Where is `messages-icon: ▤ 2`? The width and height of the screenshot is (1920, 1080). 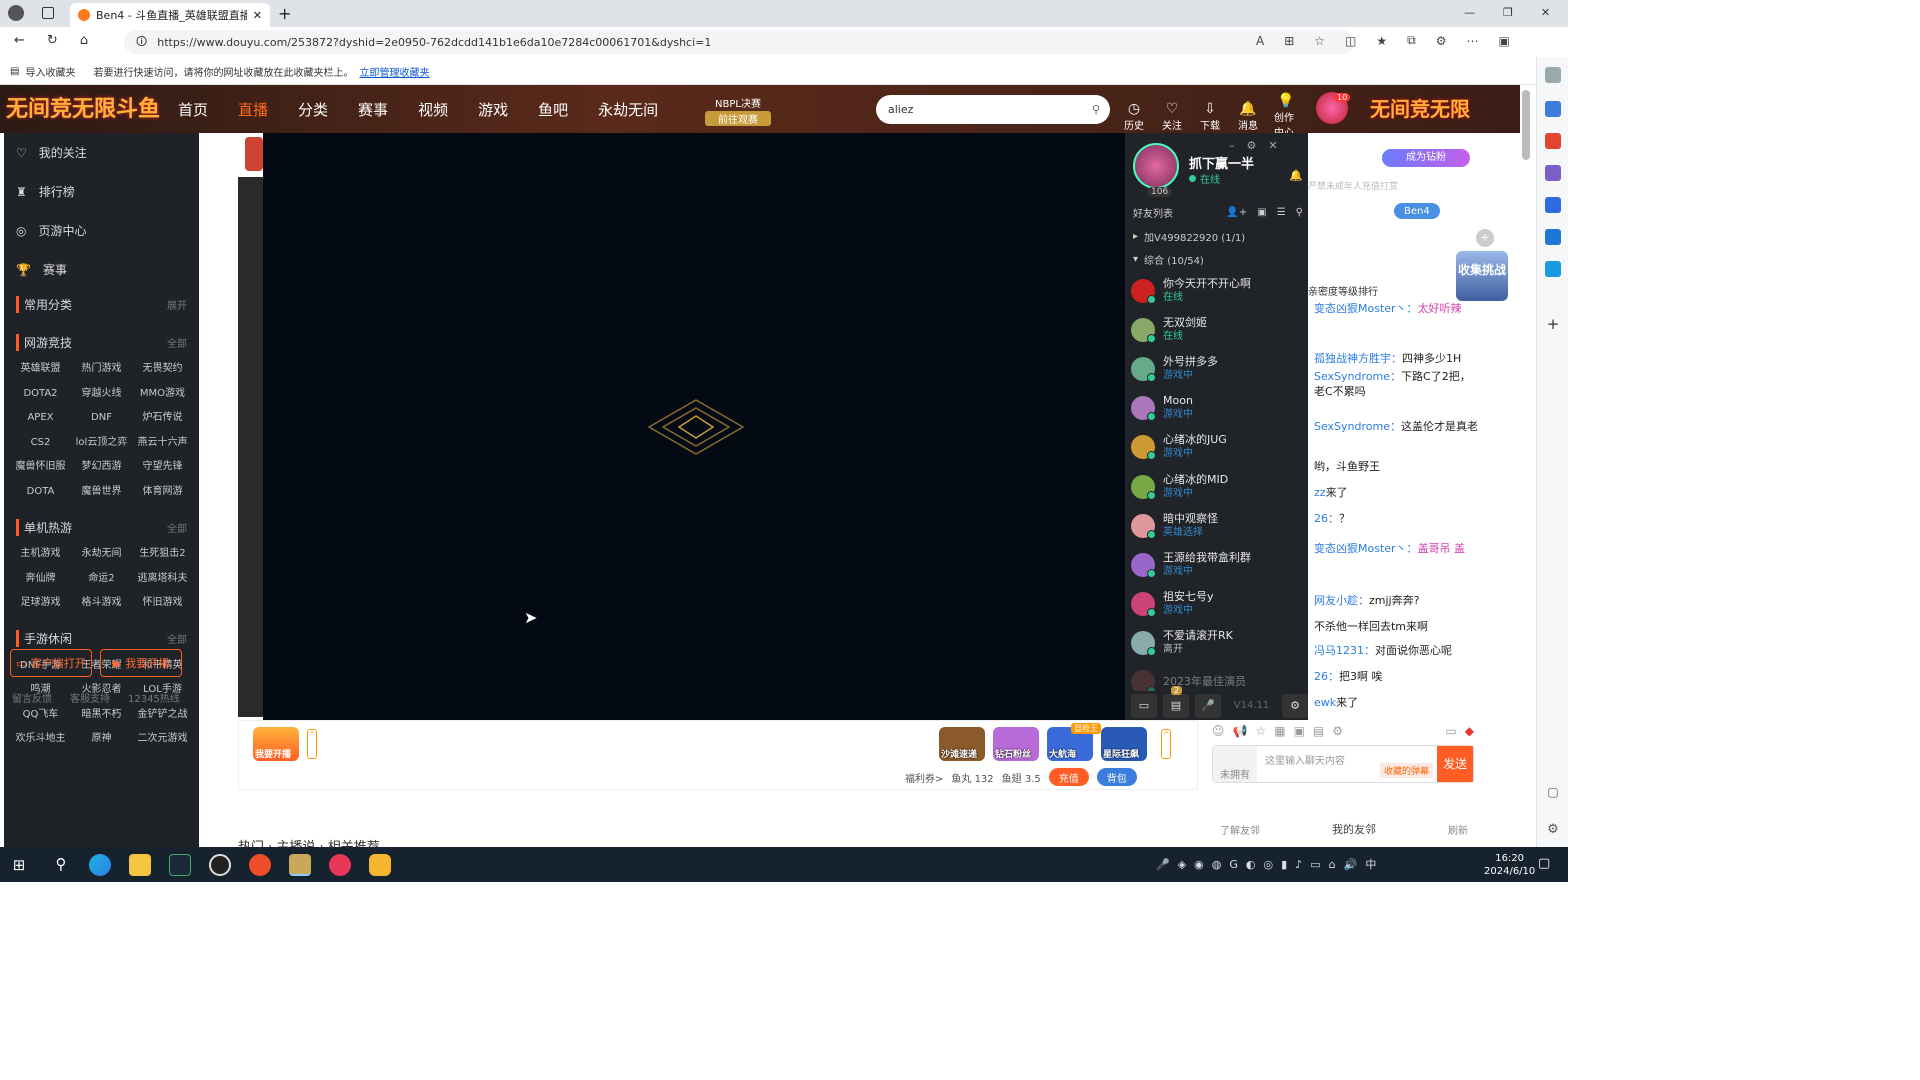 messages-icon: ▤ 2 is located at coordinates (1176, 701).